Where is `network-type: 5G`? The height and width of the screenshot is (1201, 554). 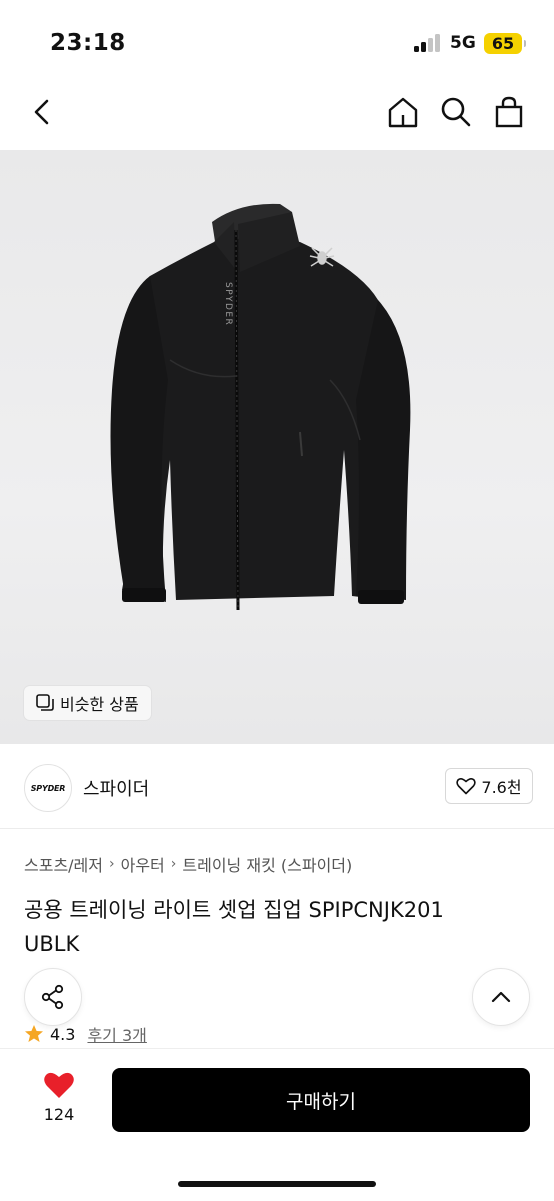
network-type: 5G is located at coordinates (463, 43).